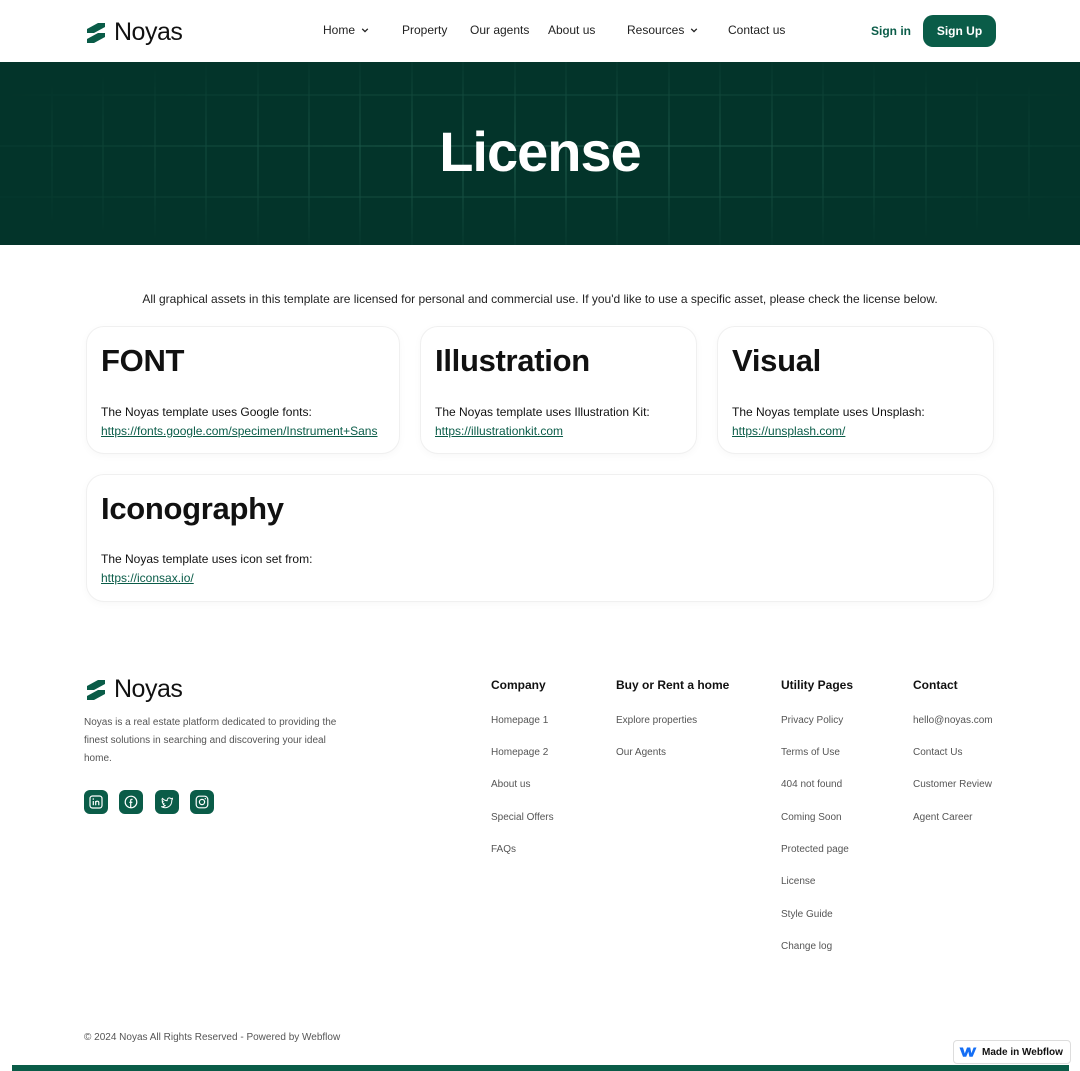  I want to click on footer-link: Homepage 2, so click(519, 752).